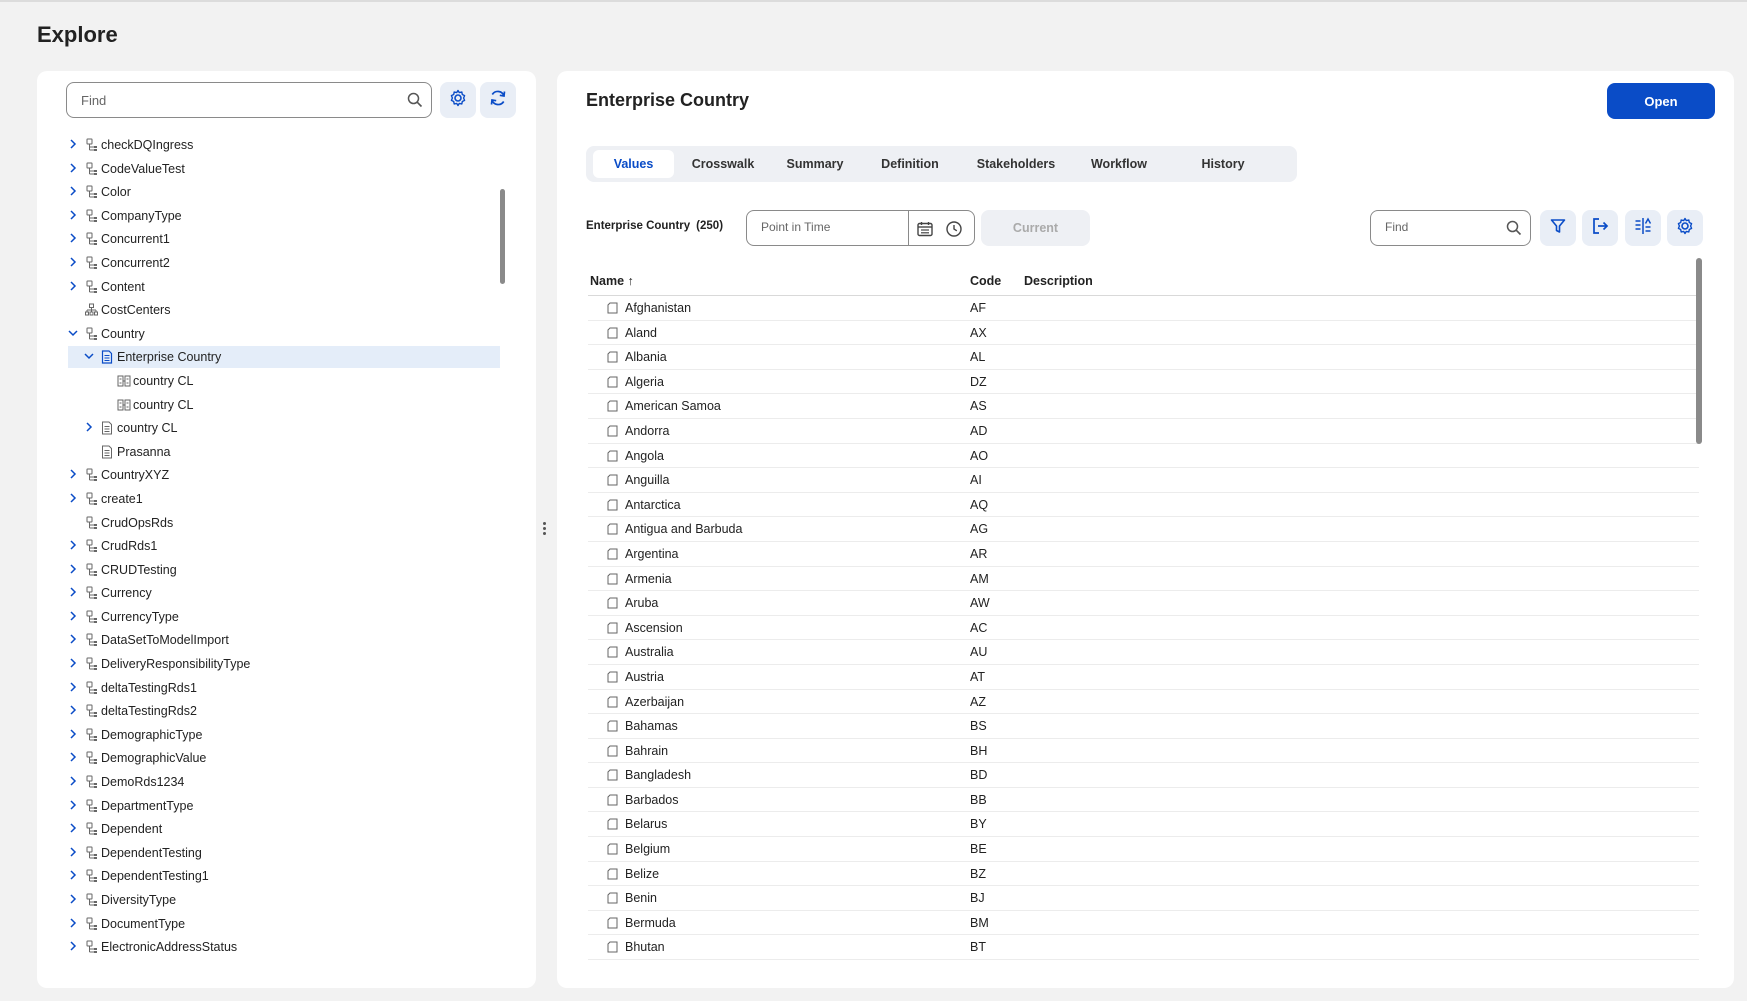 This screenshot has width=1747, height=1001. I want to click on tree-item: DependentTesting1, so click(268, 876).